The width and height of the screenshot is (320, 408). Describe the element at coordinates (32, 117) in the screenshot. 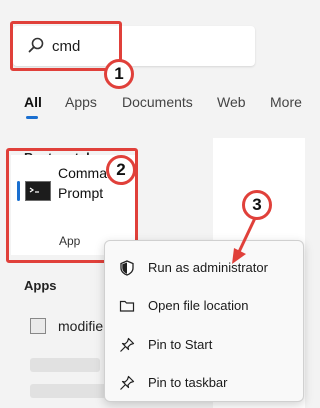

I see `active-tab-indicator` at that location.